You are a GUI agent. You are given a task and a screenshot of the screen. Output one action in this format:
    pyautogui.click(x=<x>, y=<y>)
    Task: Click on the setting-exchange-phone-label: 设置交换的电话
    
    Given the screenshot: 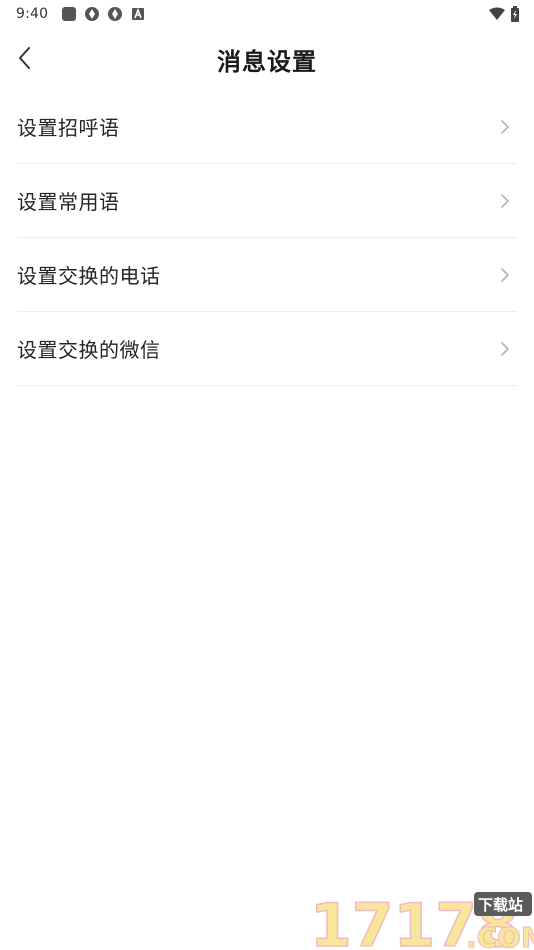 What is the action you would take?
    pyautogui.click(x=89, y=276)
    